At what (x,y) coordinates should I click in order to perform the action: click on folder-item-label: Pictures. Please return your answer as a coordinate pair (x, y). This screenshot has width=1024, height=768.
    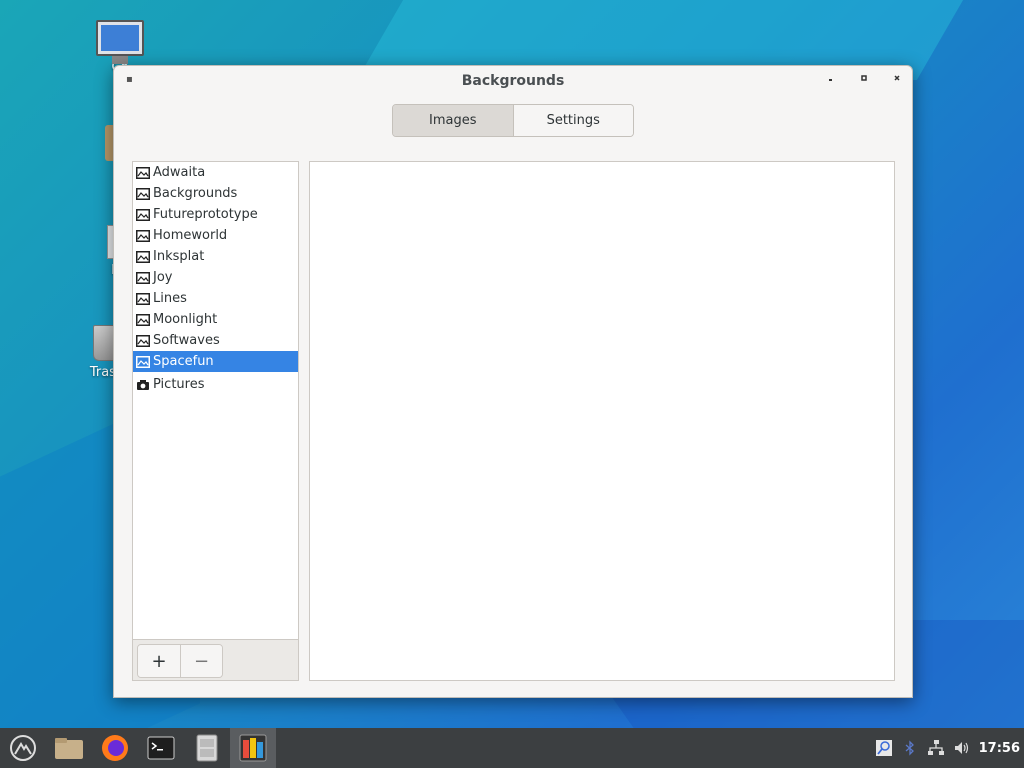
    Looking at the image, I should click on (179, 384).